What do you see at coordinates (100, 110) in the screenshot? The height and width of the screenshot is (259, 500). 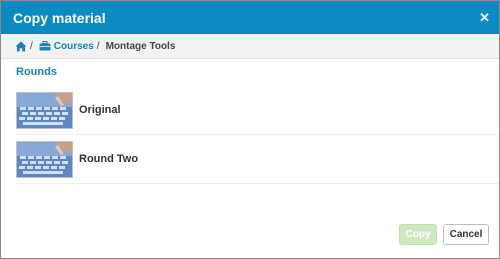 I see `round-label: Original` at bounding box center [100, 110].